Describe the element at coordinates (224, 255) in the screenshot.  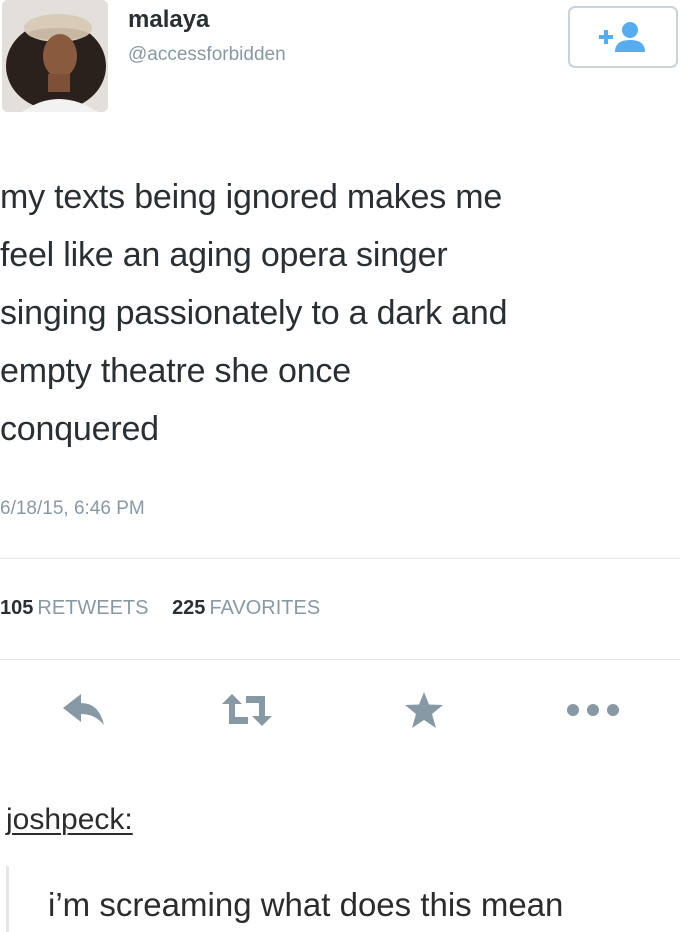
I see `tweet-text-line: feel like an aging opera singer` at that location.